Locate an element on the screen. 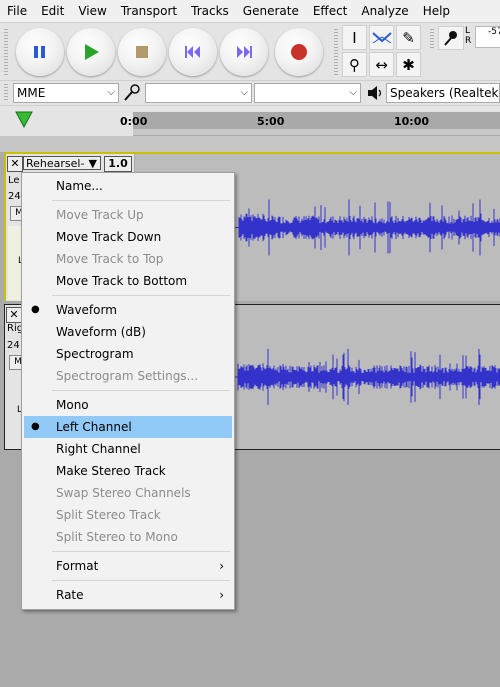  meter-channel-labels: L R is located at coordinates (468, 36).